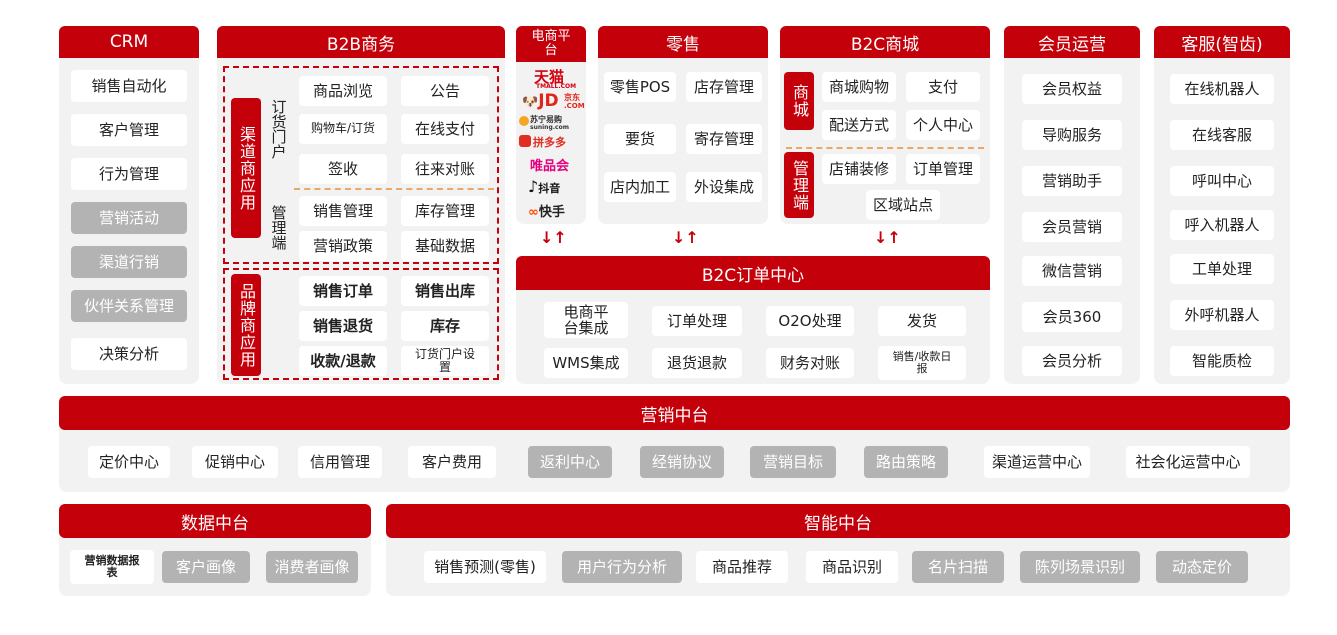 The height and width of the screenshot is (635, 1337). Describe the element at coordinates (742, 567) in the screenshot. I see `ai-item-recommend: 商品推荐` at that location.